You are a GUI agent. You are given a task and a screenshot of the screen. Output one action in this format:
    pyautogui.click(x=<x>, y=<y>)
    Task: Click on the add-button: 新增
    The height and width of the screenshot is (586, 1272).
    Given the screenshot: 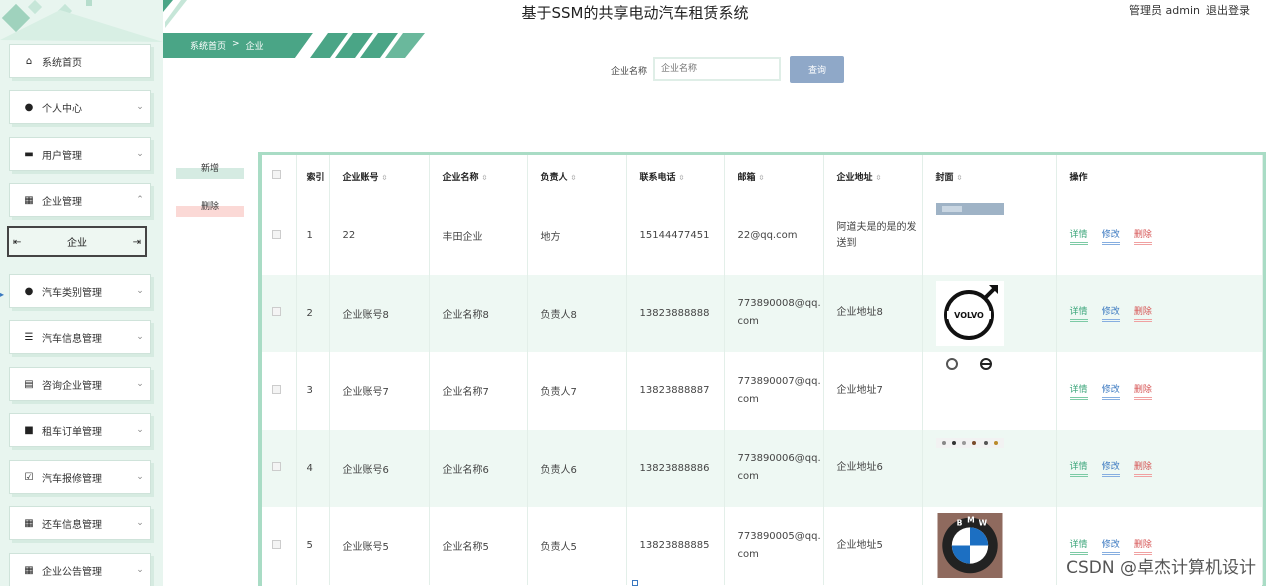 What is the action you would take?
    pyautogui.click(x=210, y=168)
    